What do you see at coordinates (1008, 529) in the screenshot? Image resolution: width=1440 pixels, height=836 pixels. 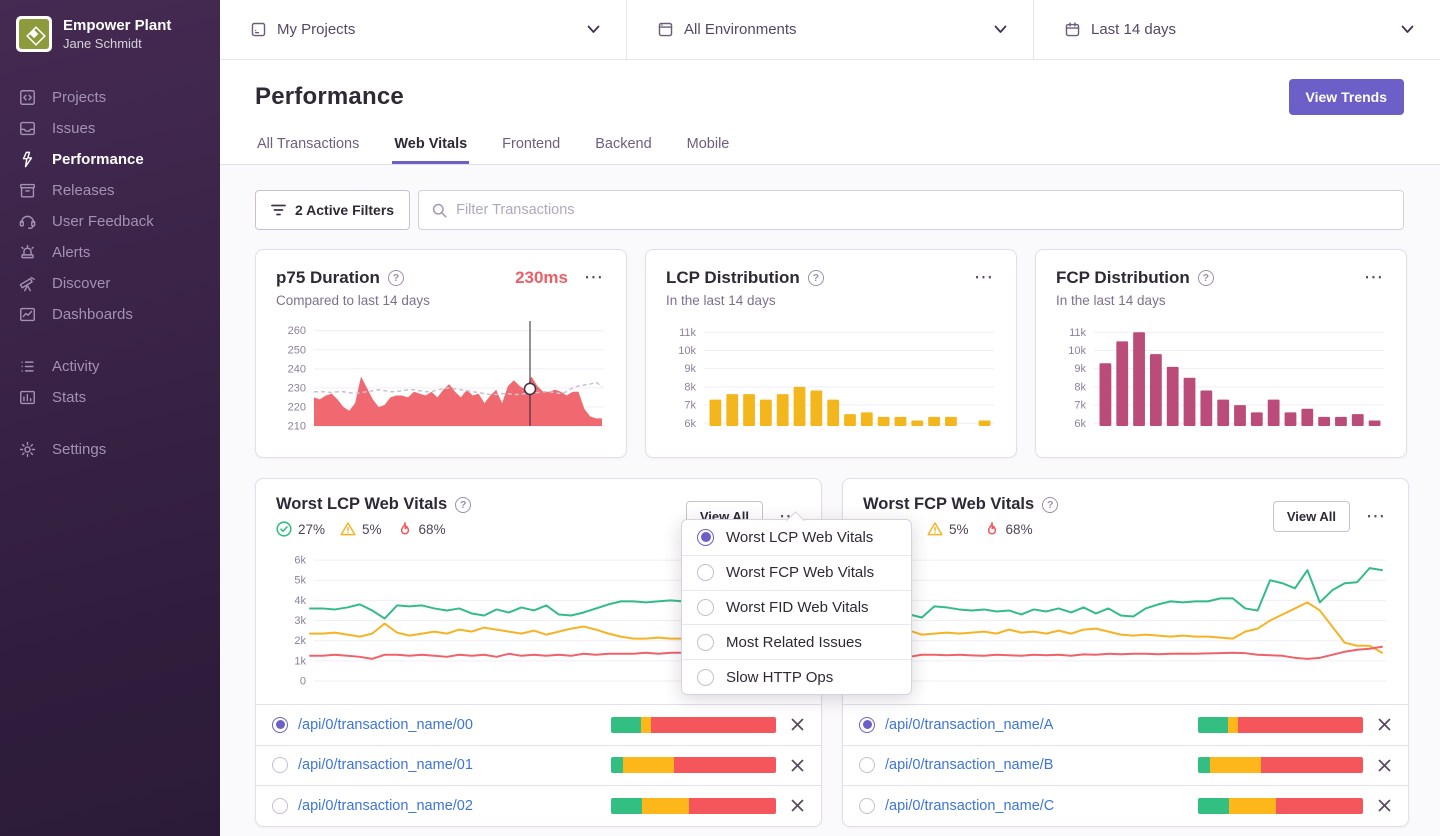 I see `poor-badge: 68%` at bounding box center [1008, 529].